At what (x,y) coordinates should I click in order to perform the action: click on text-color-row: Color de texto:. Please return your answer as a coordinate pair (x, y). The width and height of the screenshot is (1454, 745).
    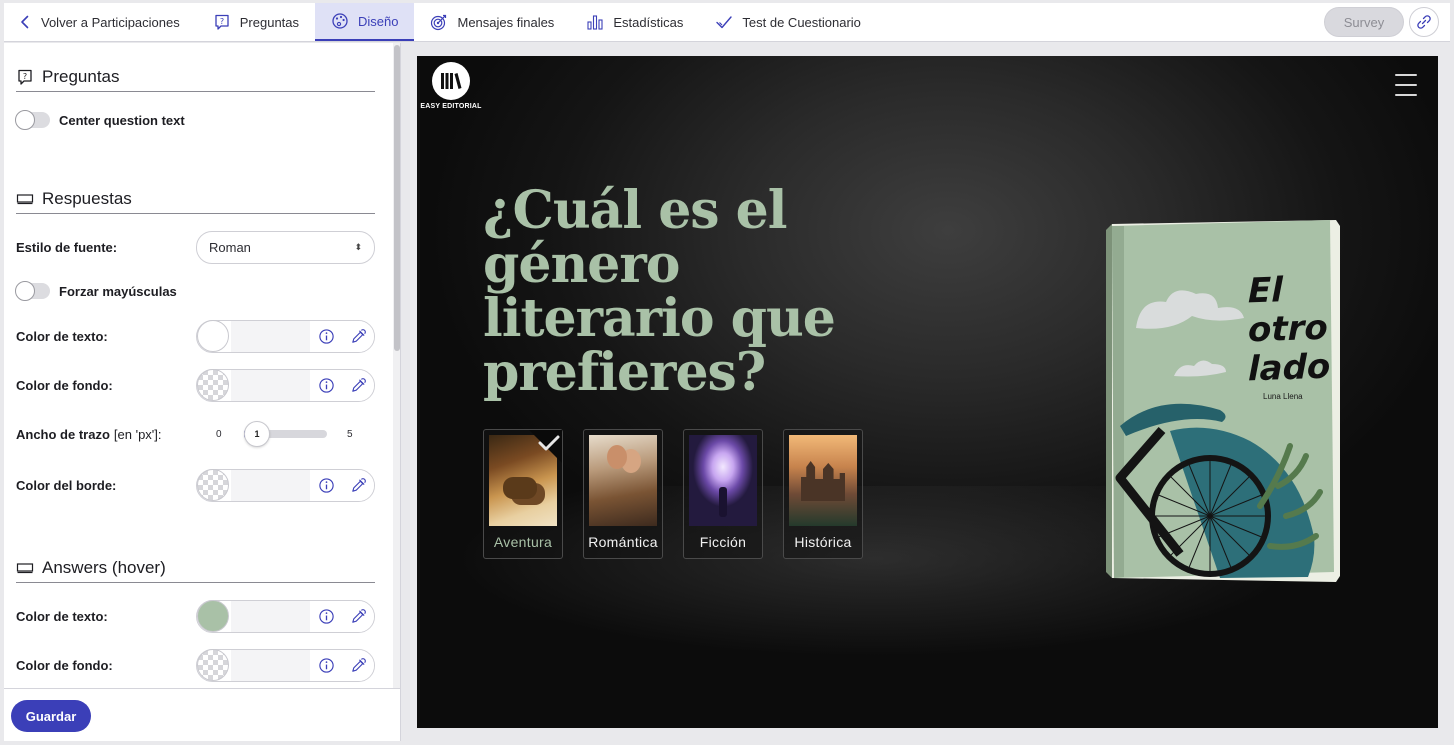
    Looking at the image, I should click on (195, 336).